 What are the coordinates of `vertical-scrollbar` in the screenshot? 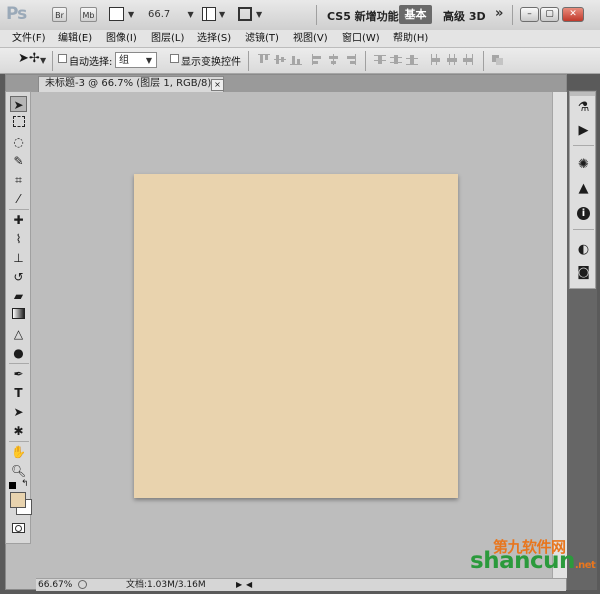 It's located at (559, 335).